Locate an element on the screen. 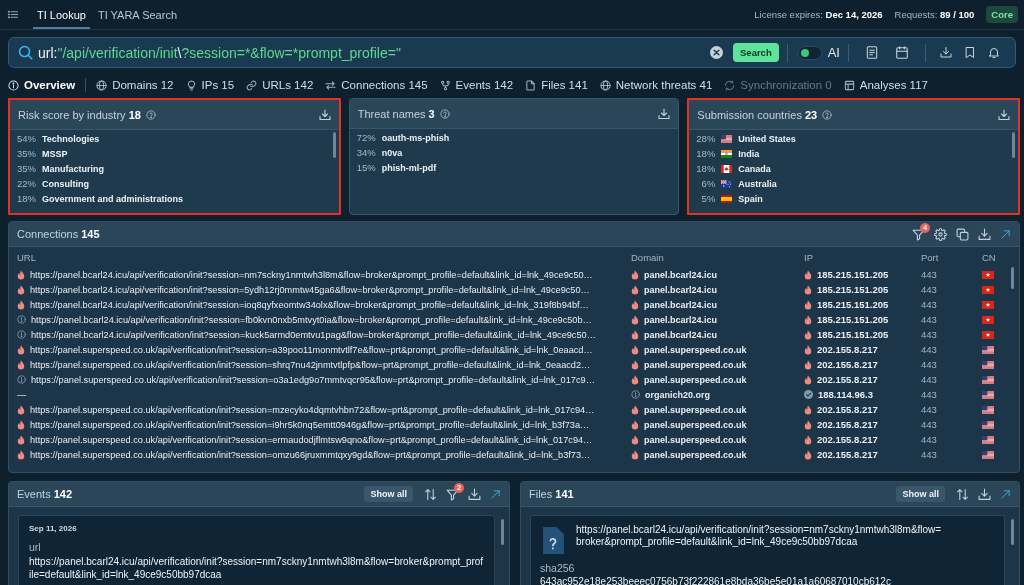 This screenshot has height=585, width=1024. ip-cell: 188.114.96.3 is located at coordinates (845, 394).